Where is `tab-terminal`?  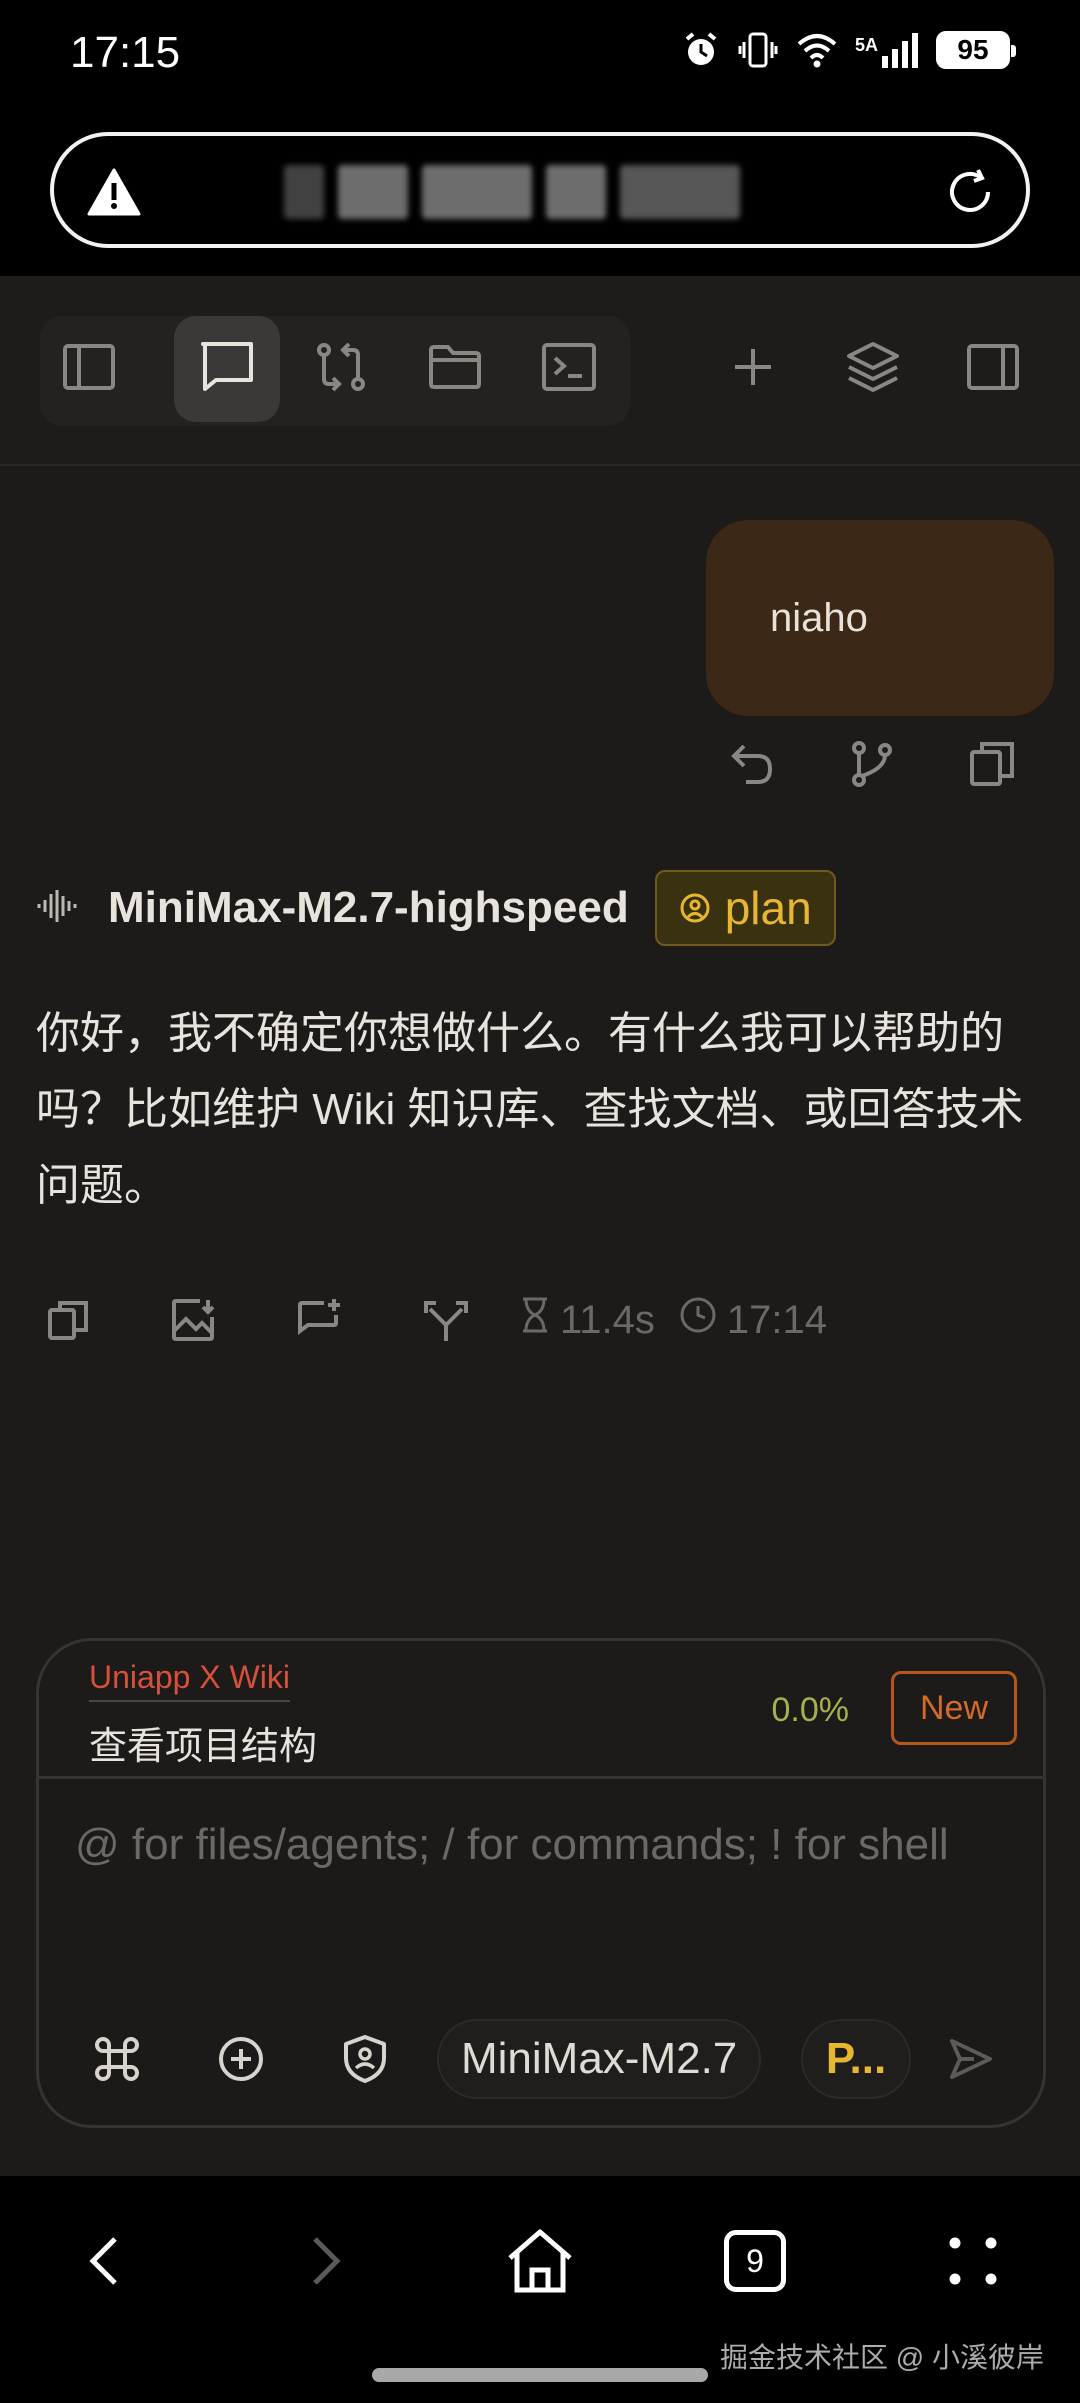 tab-terminal is located at coordinates (569, 369).